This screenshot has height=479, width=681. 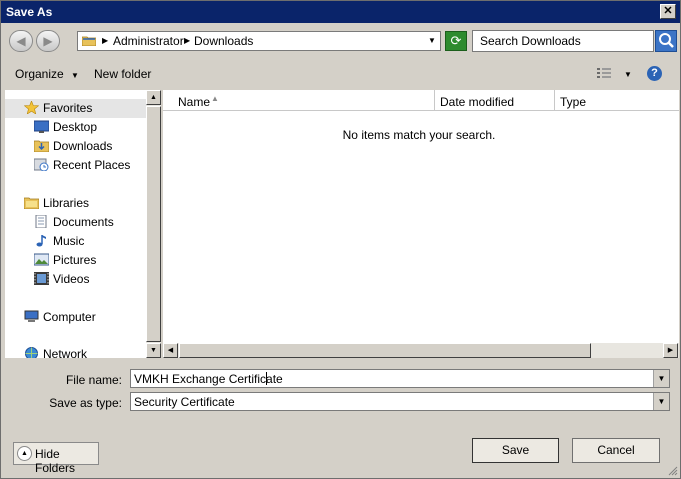 What do you see at coordinates (65, 352) in the screenshot?
I see `network-label: Network` at bounding box center [65, 352].